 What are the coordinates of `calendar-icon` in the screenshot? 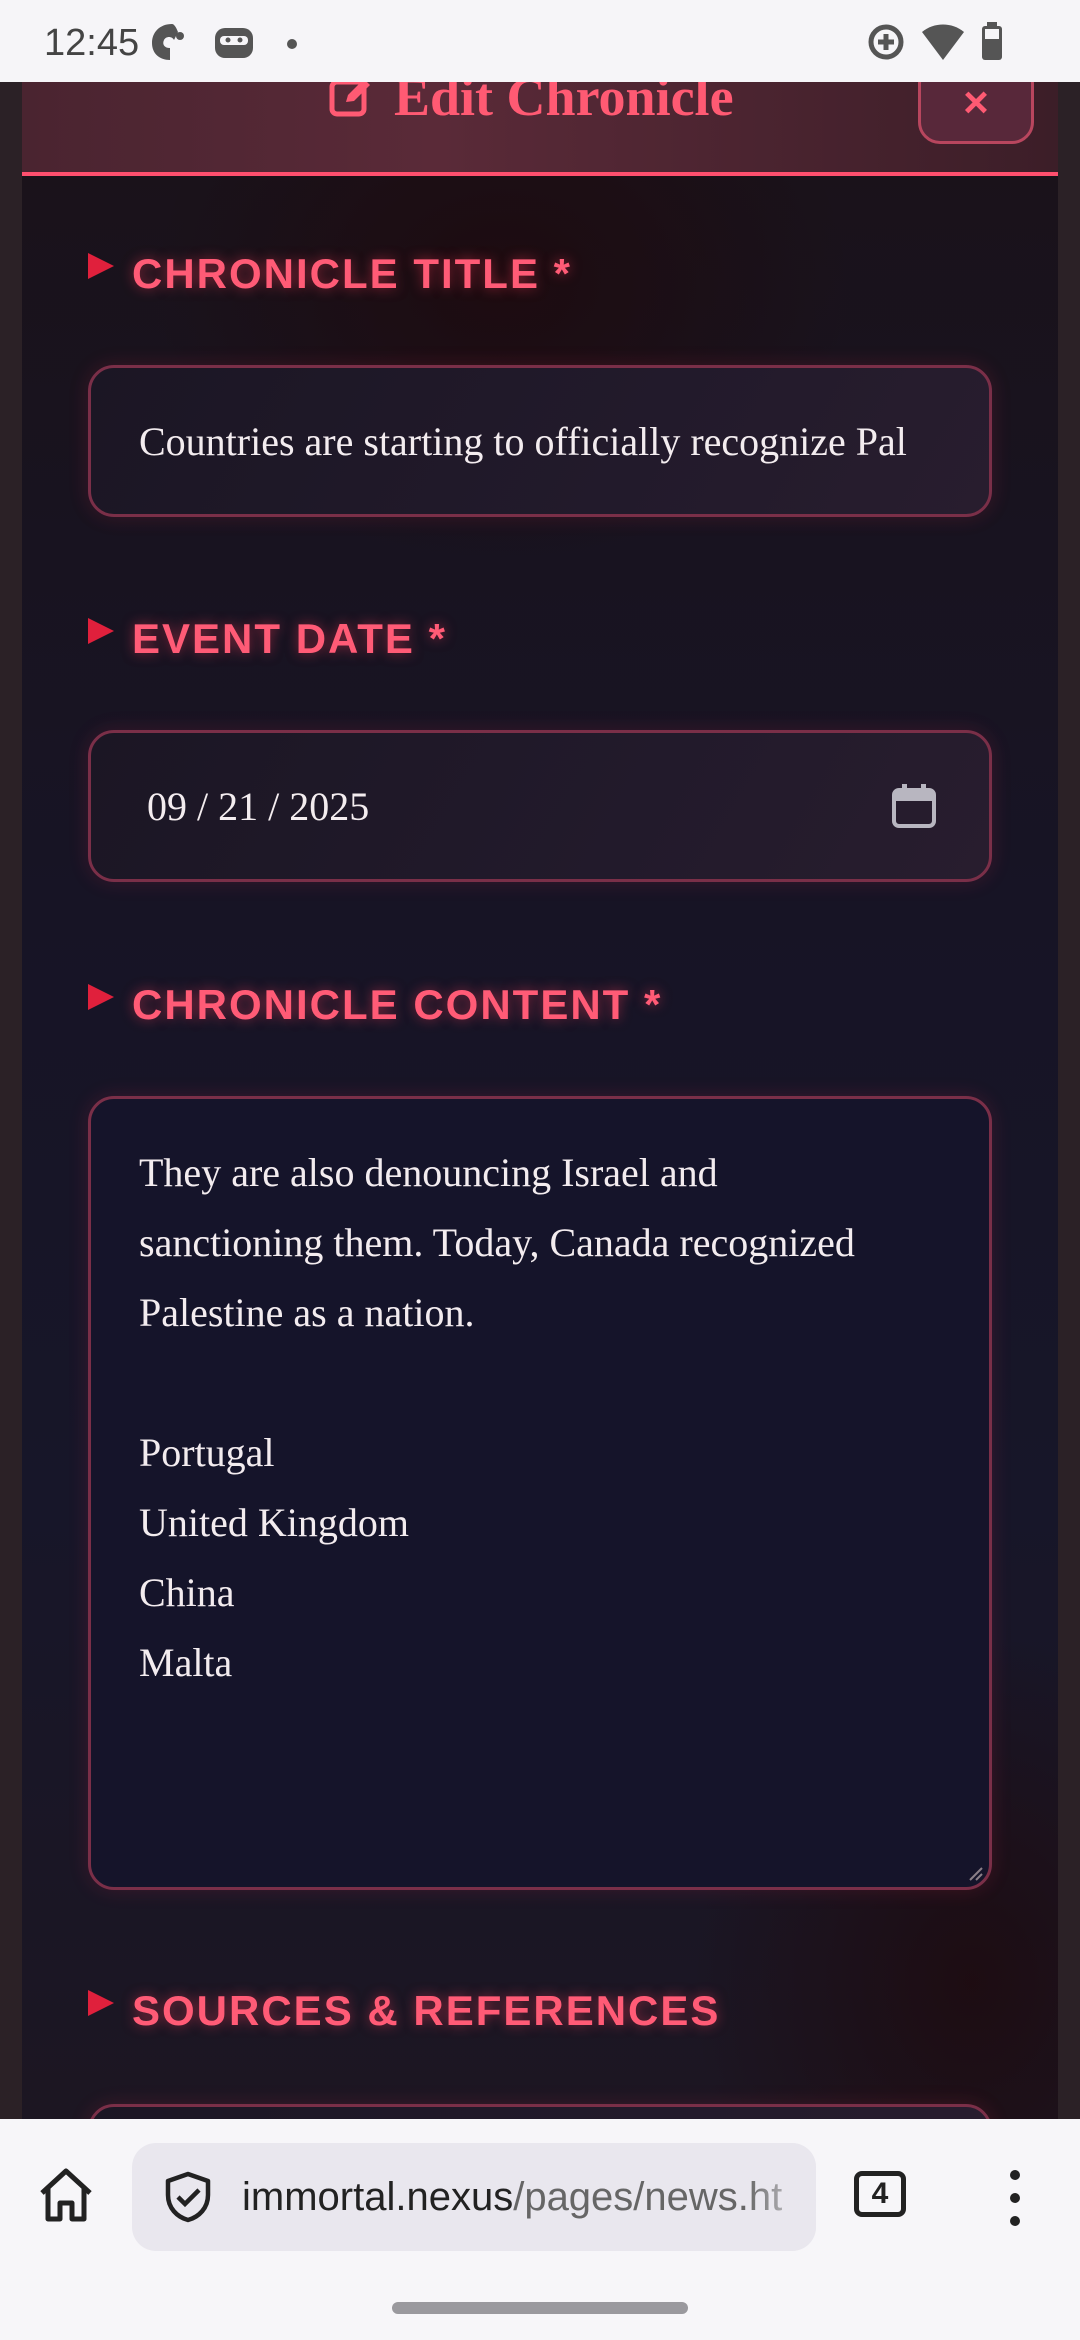 It's located at (914, 806).